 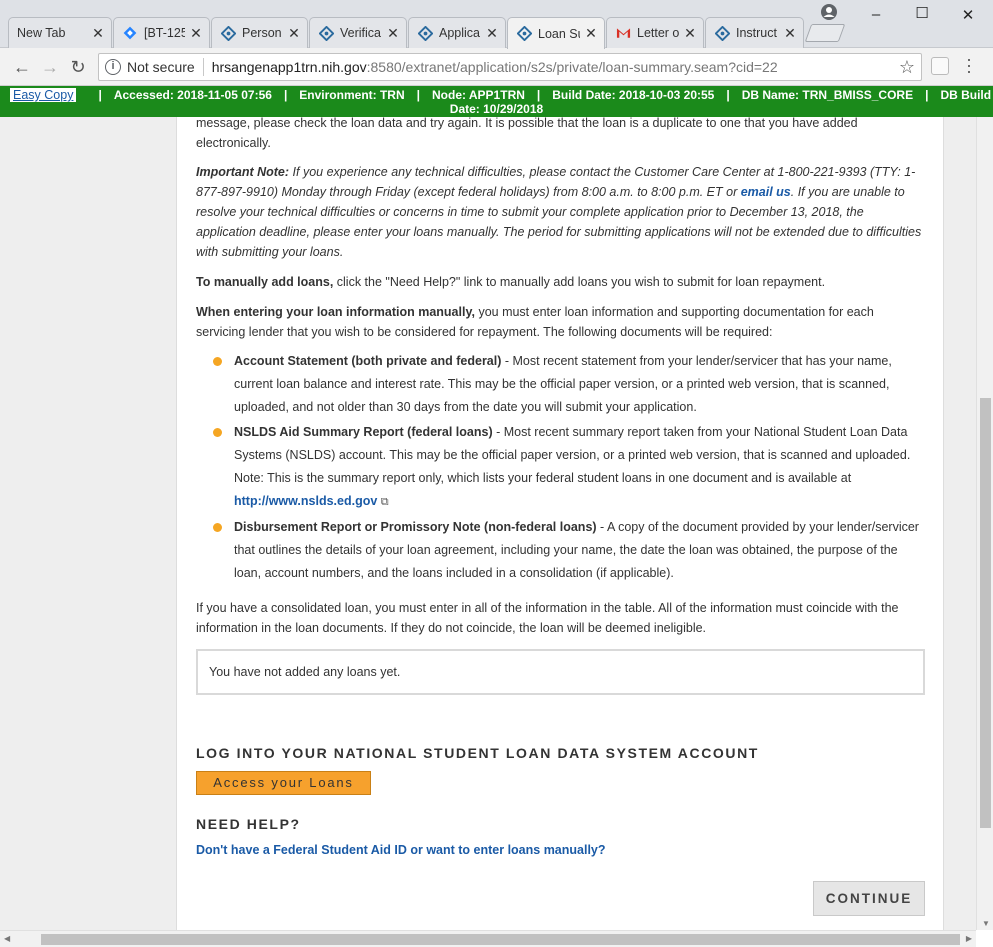 What do you see at coordinates (243, 172) in the screenshot?
I see `important-label: Important Note:` at bounding box center [243, 172].